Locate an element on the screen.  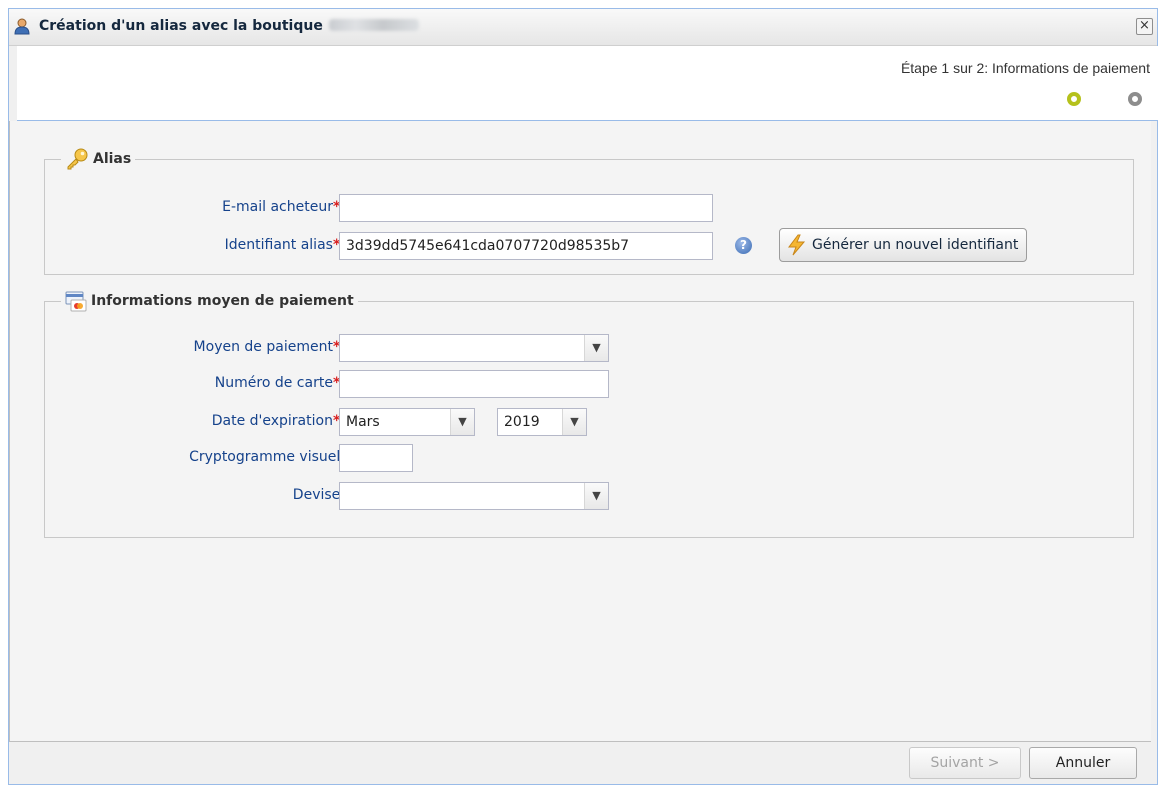
cvv-field is located at coordinates (376, 458).